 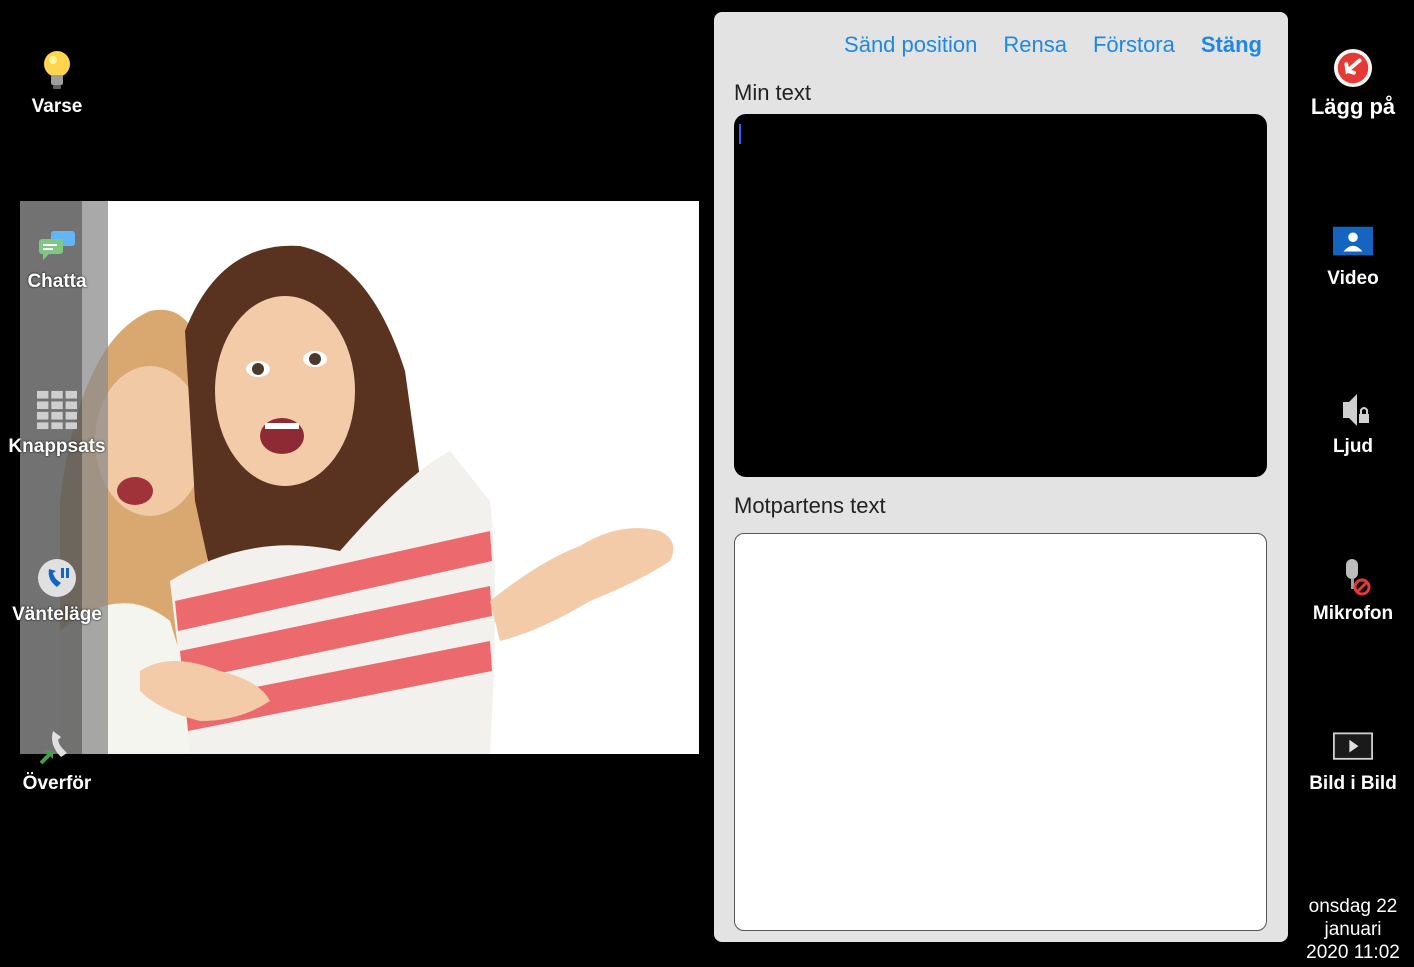 I want to click on sound-button: Ljud, so click(x=1353, y=424).